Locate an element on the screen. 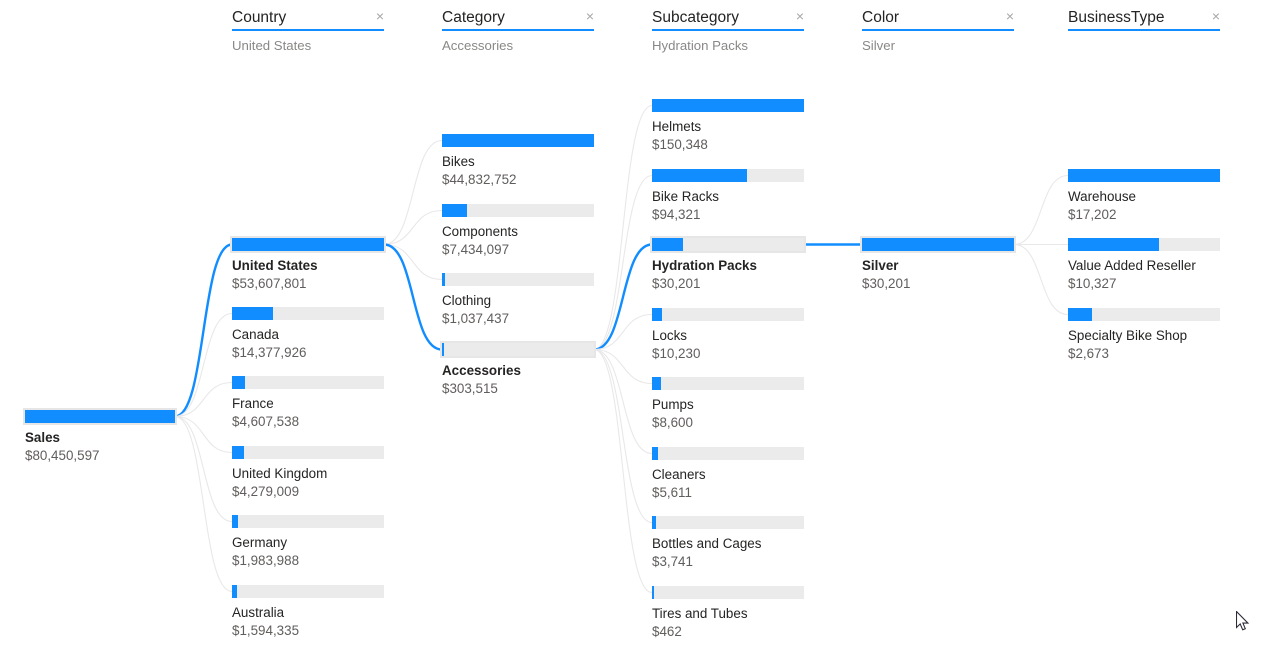  node-value: $150,348 is located at coordinates (680, 144).